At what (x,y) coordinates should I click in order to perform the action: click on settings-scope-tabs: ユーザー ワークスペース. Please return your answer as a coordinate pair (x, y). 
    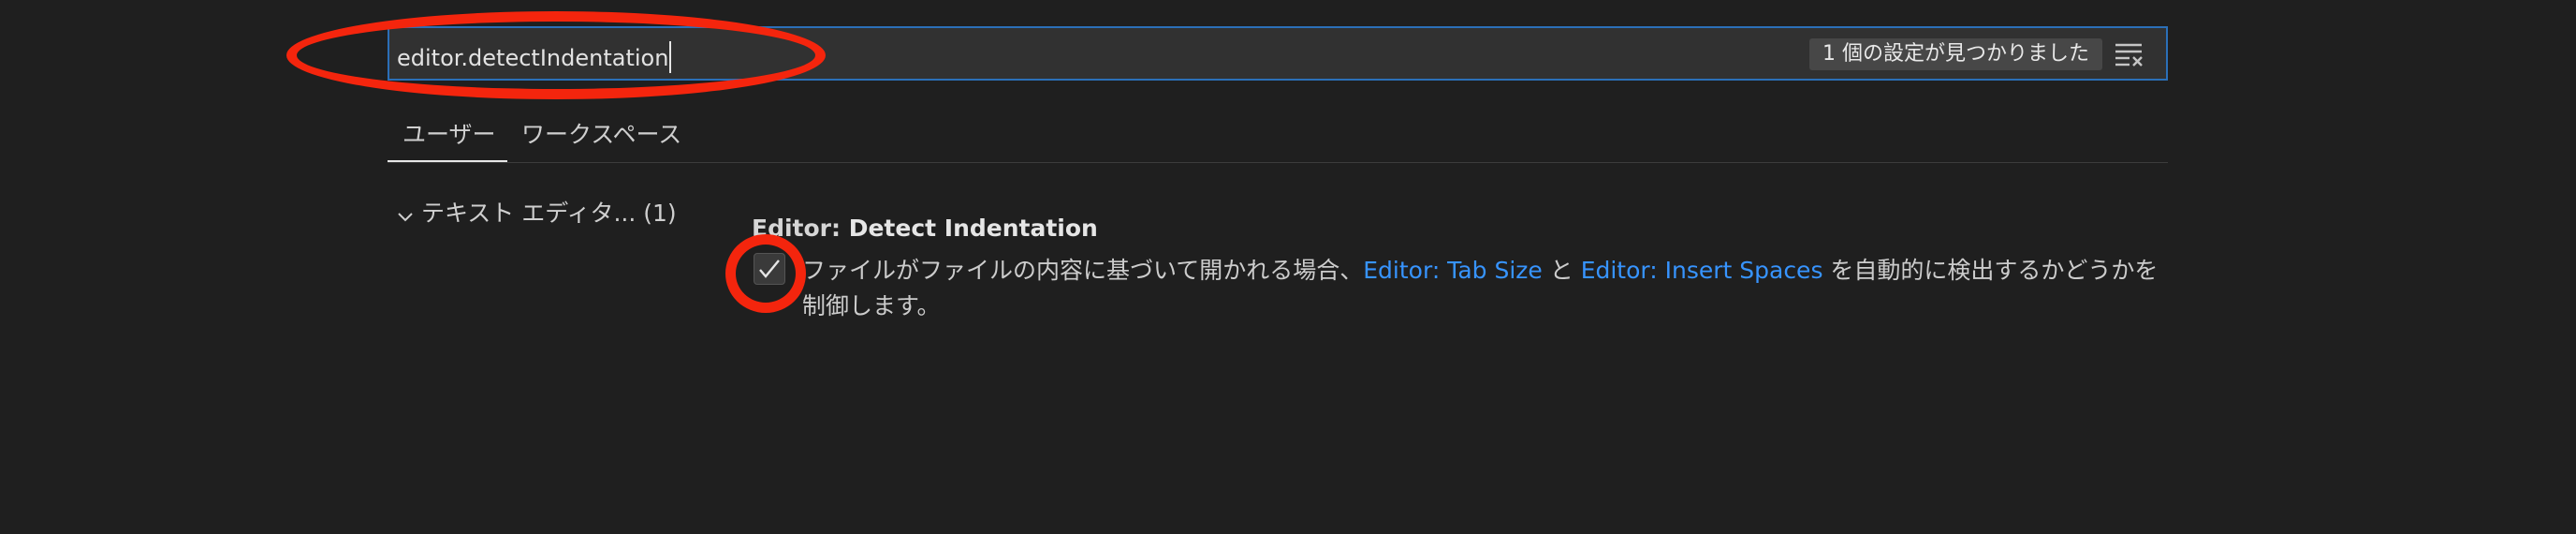
    Looking at the image, I should click on (1278, 134).